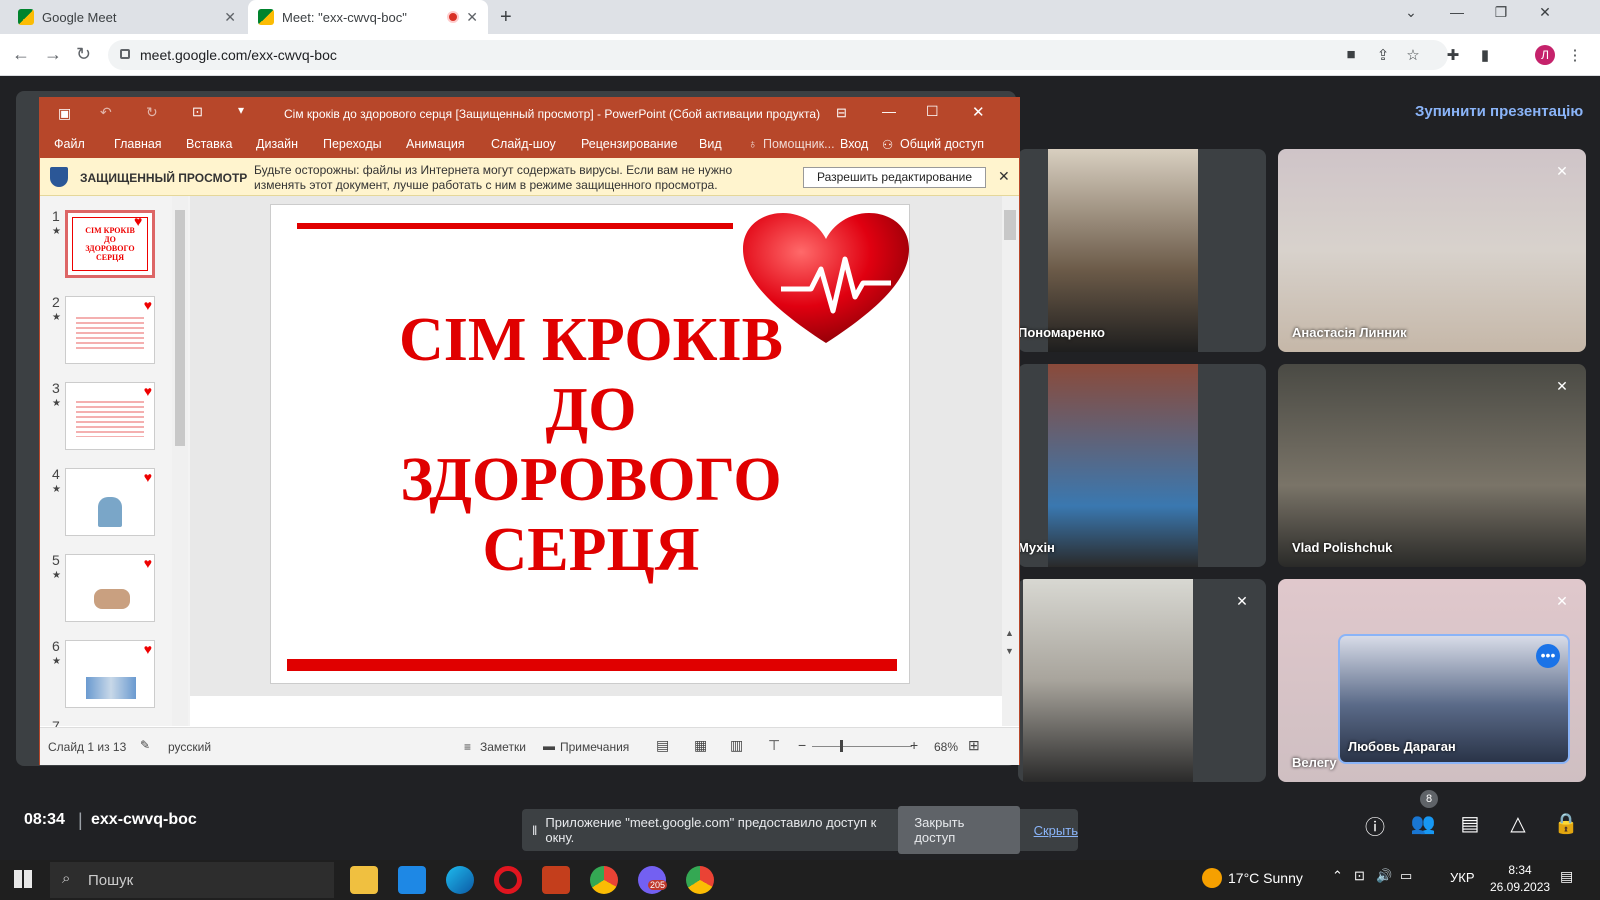 The image size is (1600, 900). I want to click on spellcheck-icon: ✎, so click(145, 745).